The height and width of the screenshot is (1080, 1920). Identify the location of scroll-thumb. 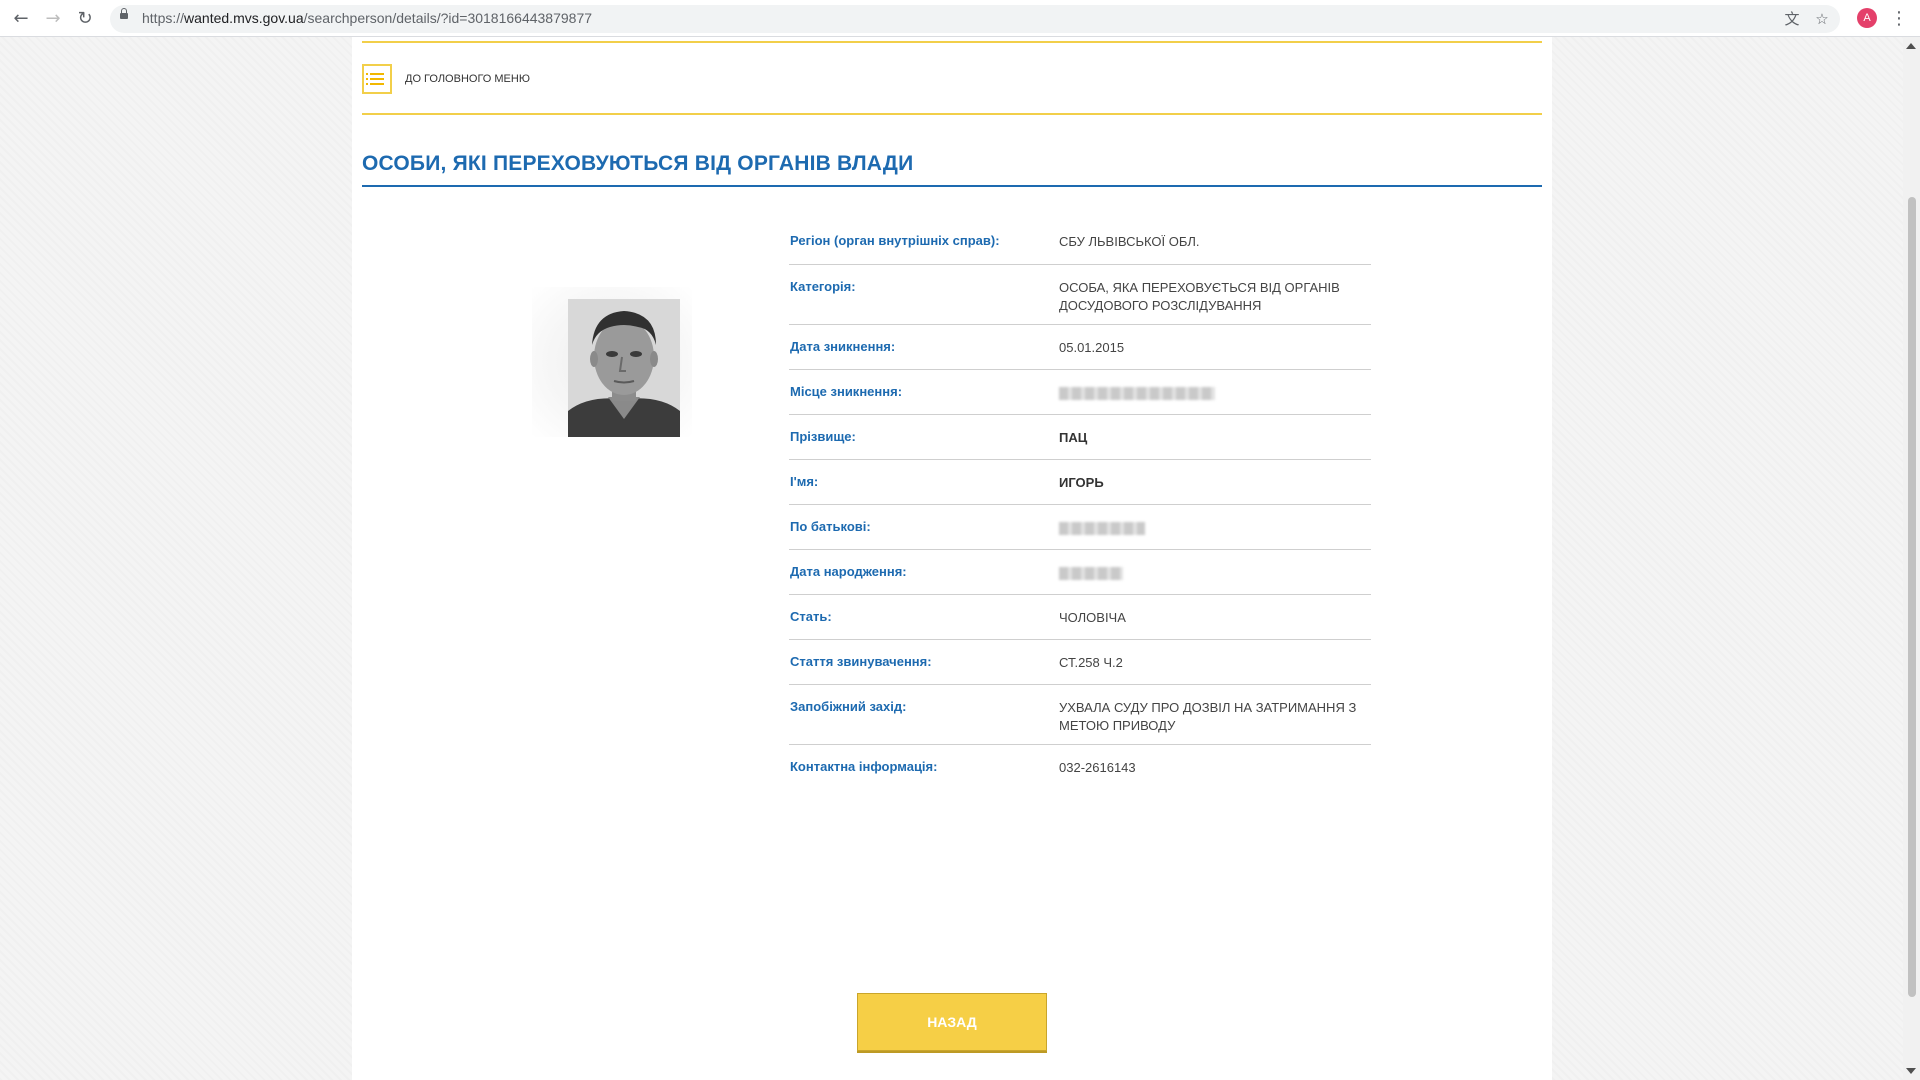
(1912, 597).